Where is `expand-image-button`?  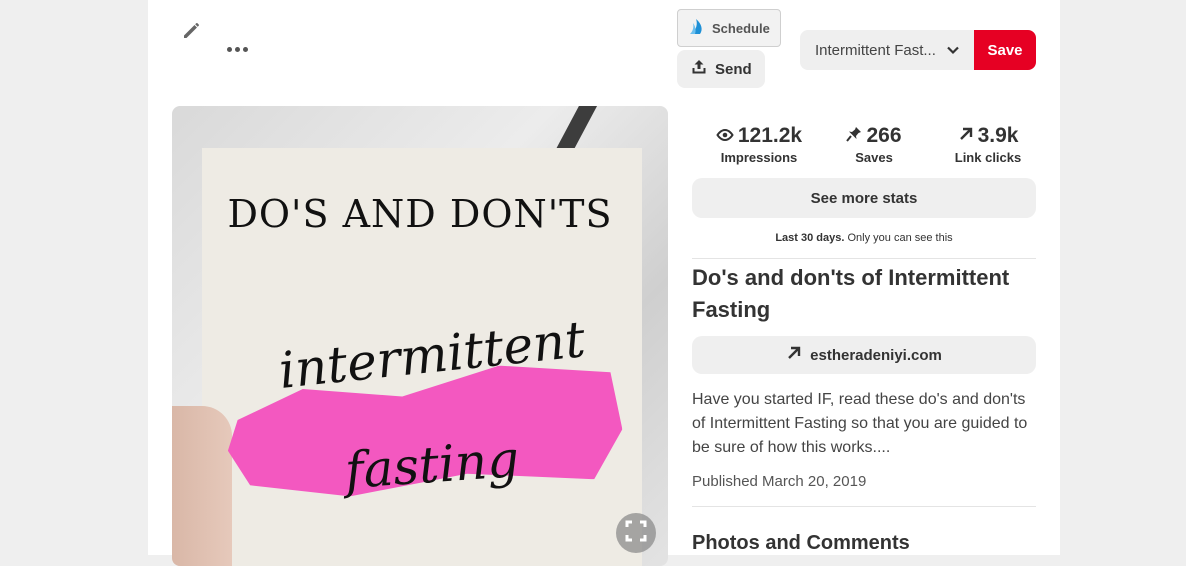
expand-image-button is located at coordinates (636, 533).